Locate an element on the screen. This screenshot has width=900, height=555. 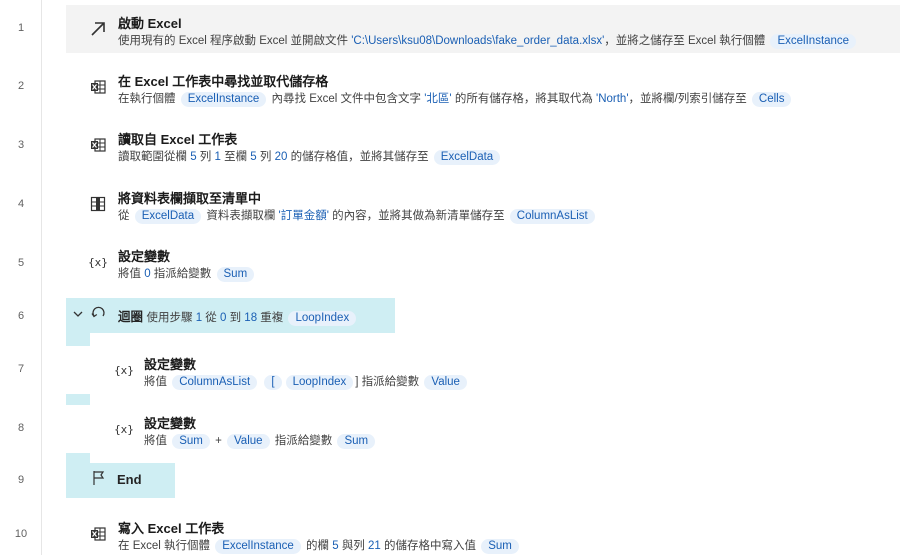
action-description: 將值 Sum + Value 指派給變數 Sum is located at coordinates (260, 440).